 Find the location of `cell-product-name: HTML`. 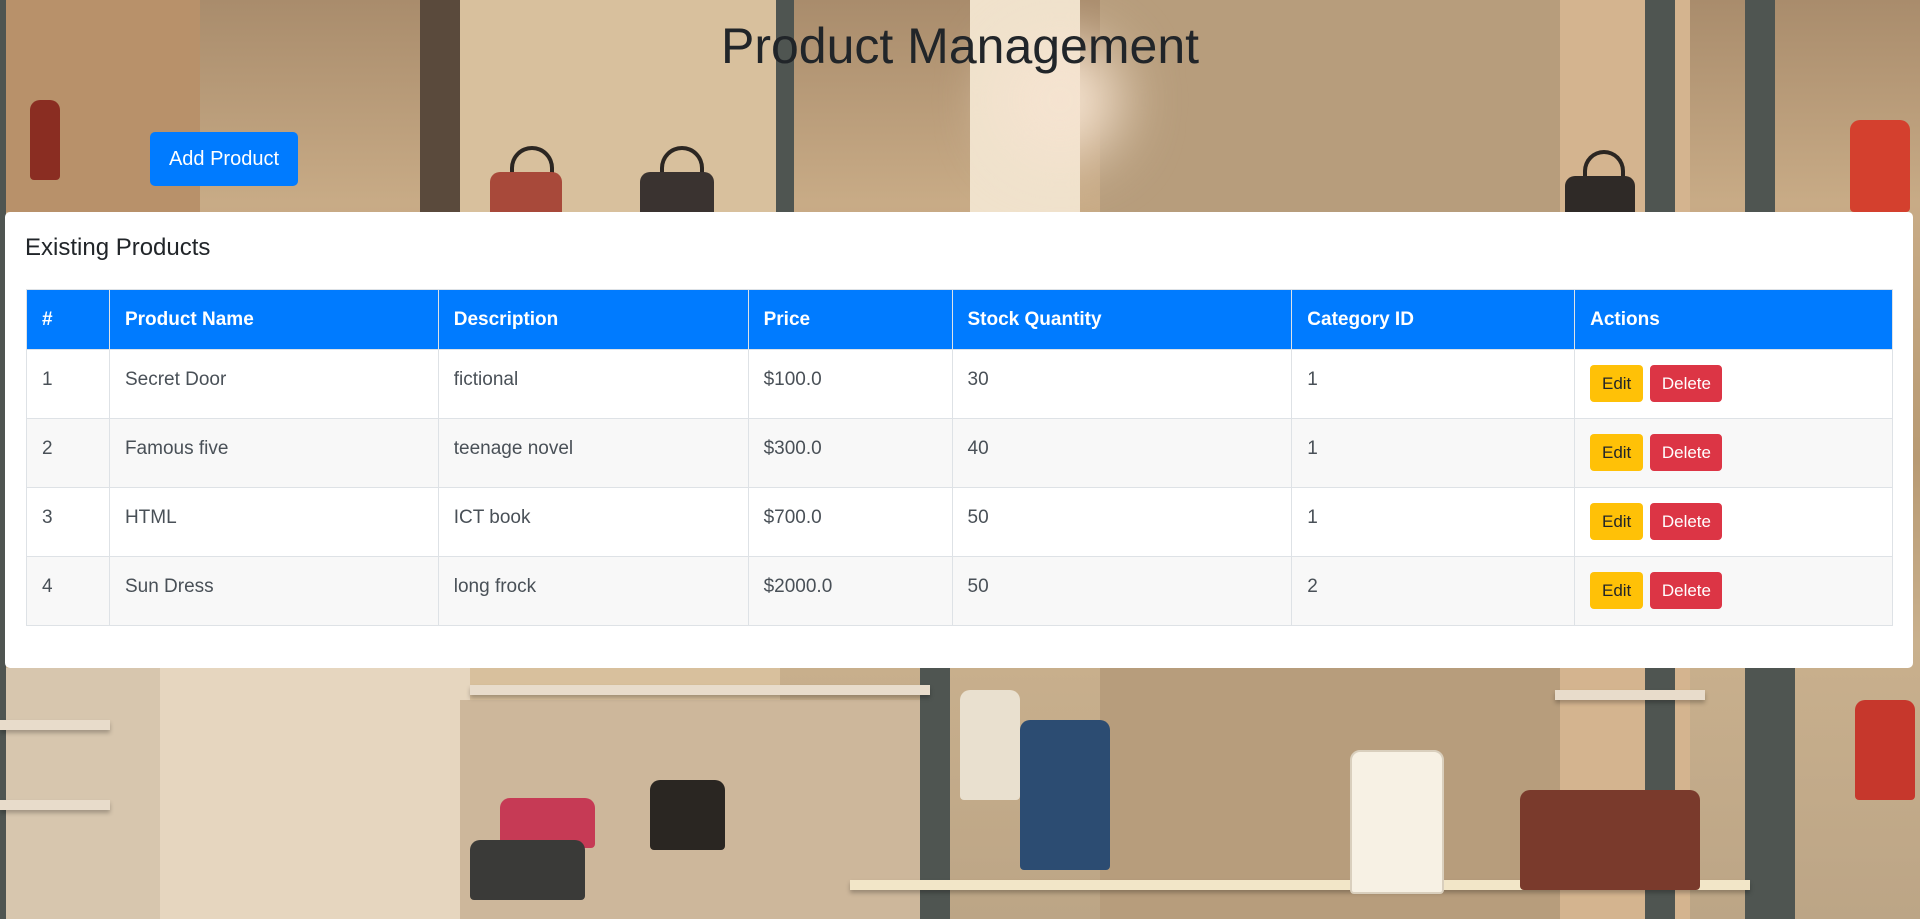

cell-product-name: HTML is located at coordinates (273, 522).